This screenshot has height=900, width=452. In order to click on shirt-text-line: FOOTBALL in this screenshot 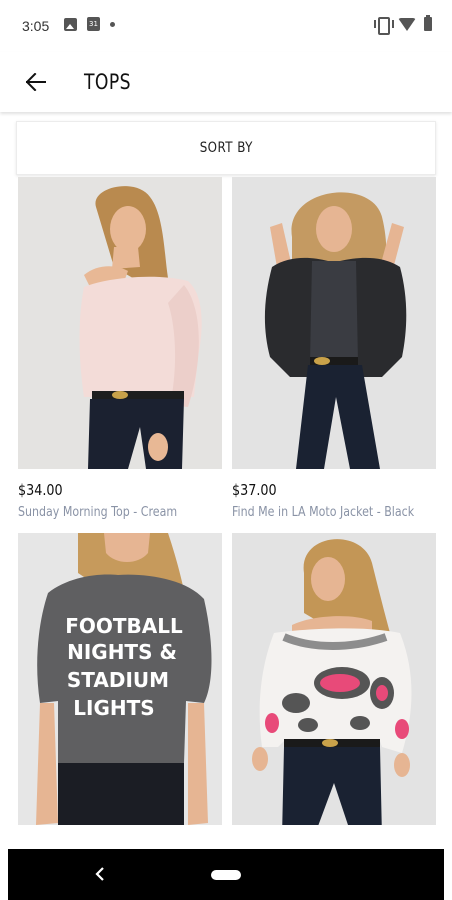, I will do `click(124, 626)`.